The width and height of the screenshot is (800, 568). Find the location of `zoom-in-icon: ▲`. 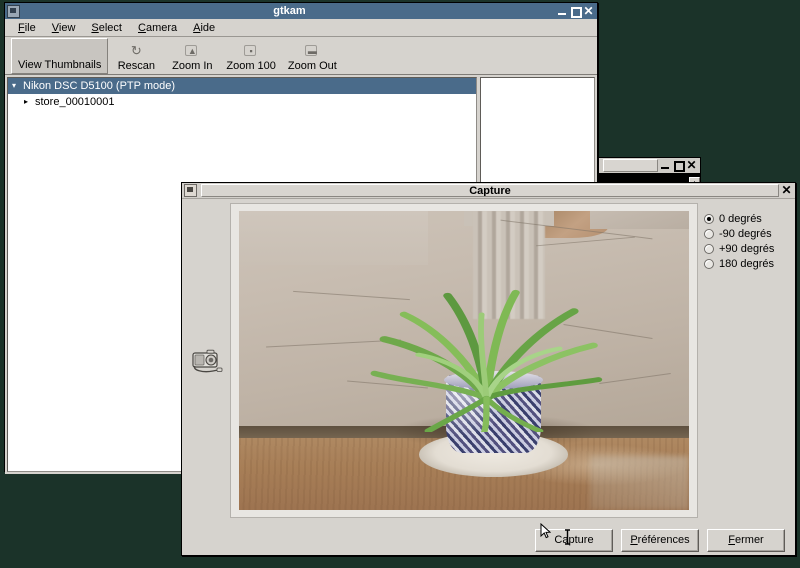

zoom-in-icon: ▲ is located at coordinates (192, 51).